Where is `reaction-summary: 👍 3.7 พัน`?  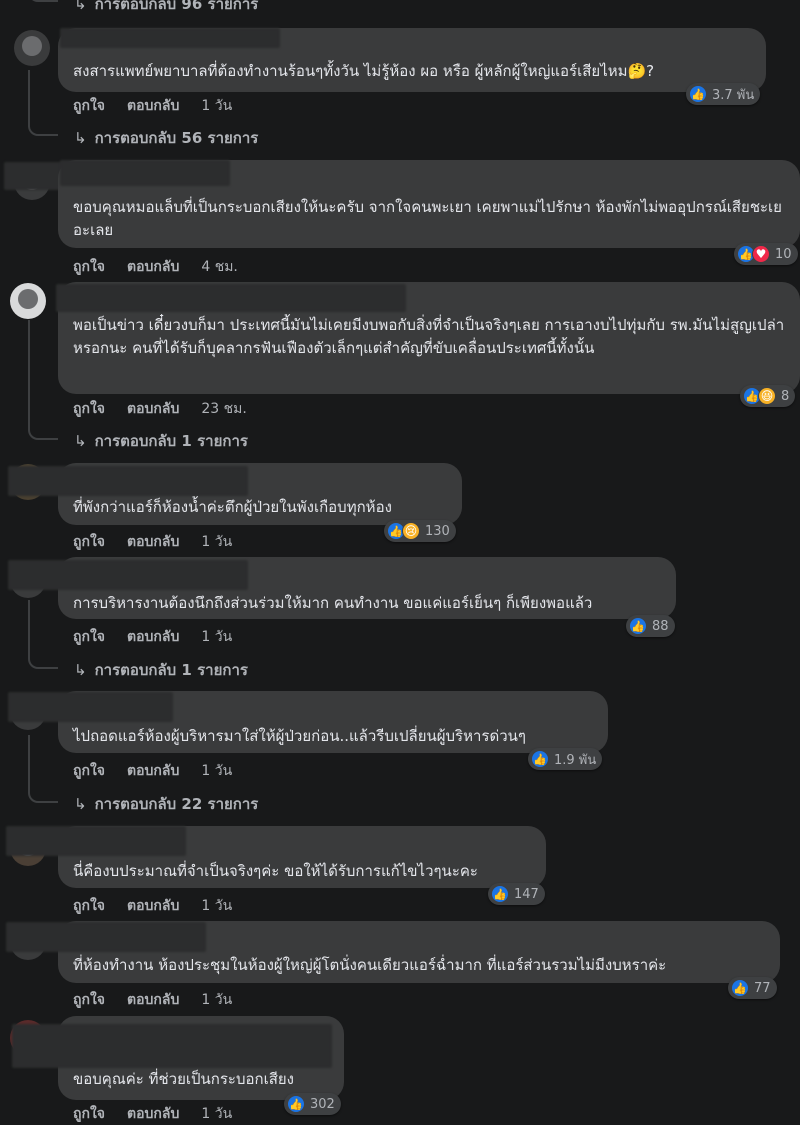
reaction-summary: 👍 3.7 พัน is located at coordinates (723, 94).